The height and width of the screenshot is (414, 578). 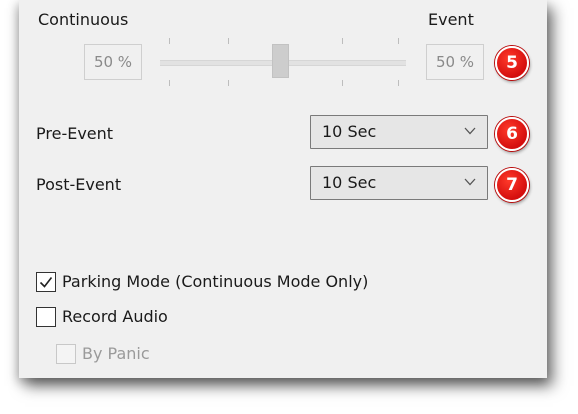 What do you see at coordinates (83, 19) in the screenshot?
I see `continuous-label: Continuous` at bounding box center [83, 19].